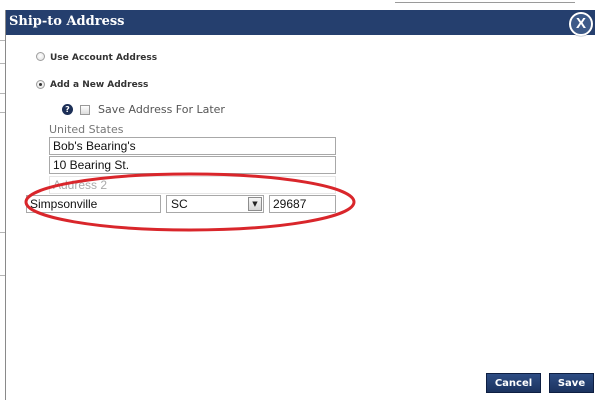  Describe the element at coordinates (179, 204) in the screenshot. I see `state-value: SC` at that location.